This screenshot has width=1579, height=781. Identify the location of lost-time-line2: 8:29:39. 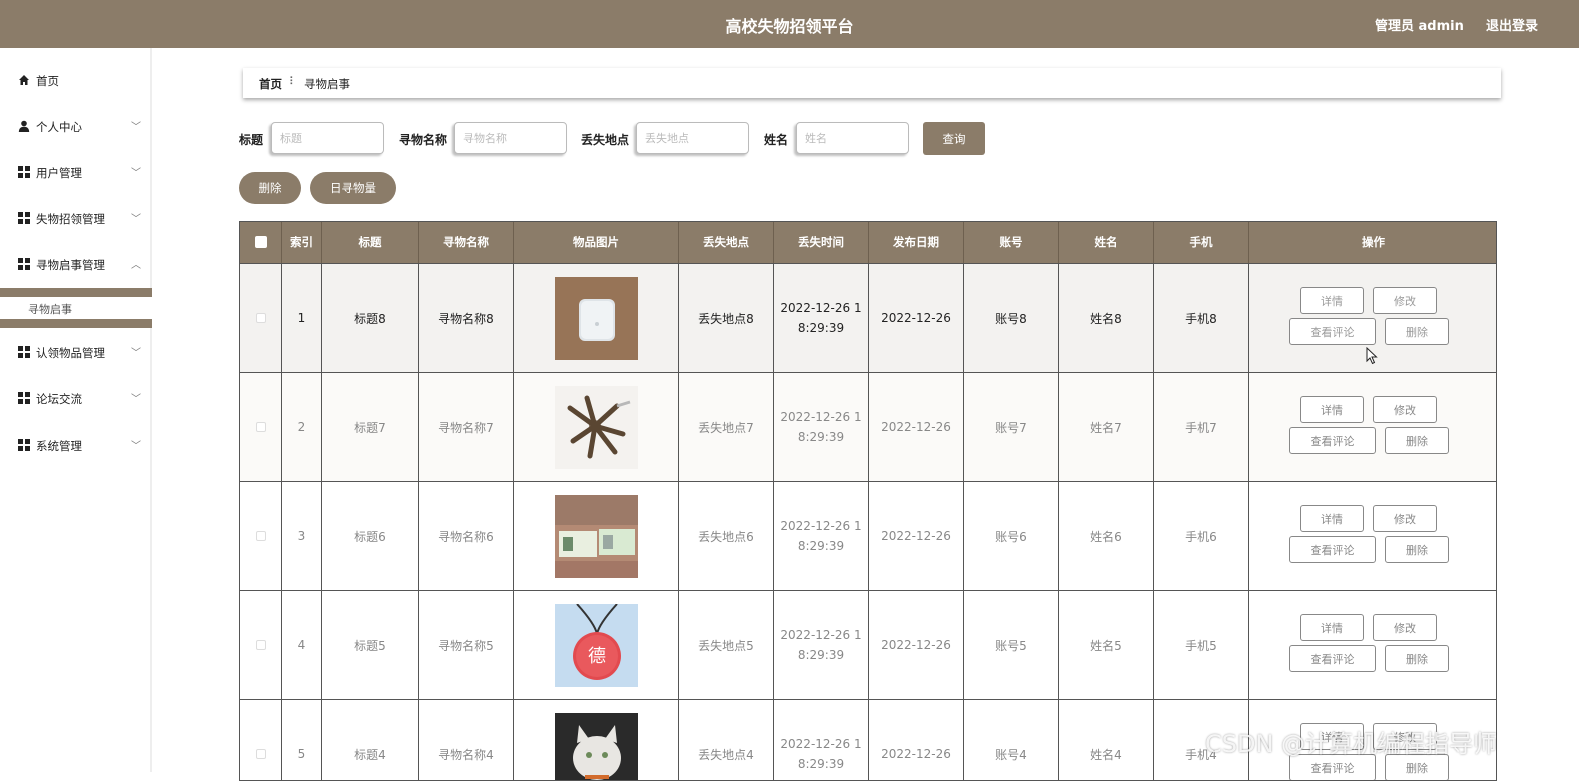
(821, 655).